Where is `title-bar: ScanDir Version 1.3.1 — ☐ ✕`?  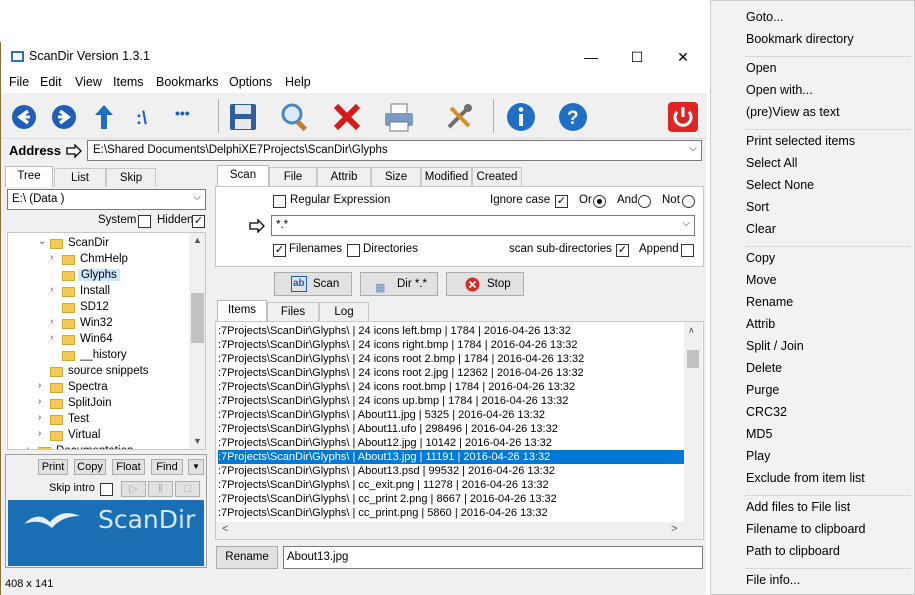
title-bar: ScanDir Version 1.3.1 — ☐ ✕ is located at coordinates (354, 57).